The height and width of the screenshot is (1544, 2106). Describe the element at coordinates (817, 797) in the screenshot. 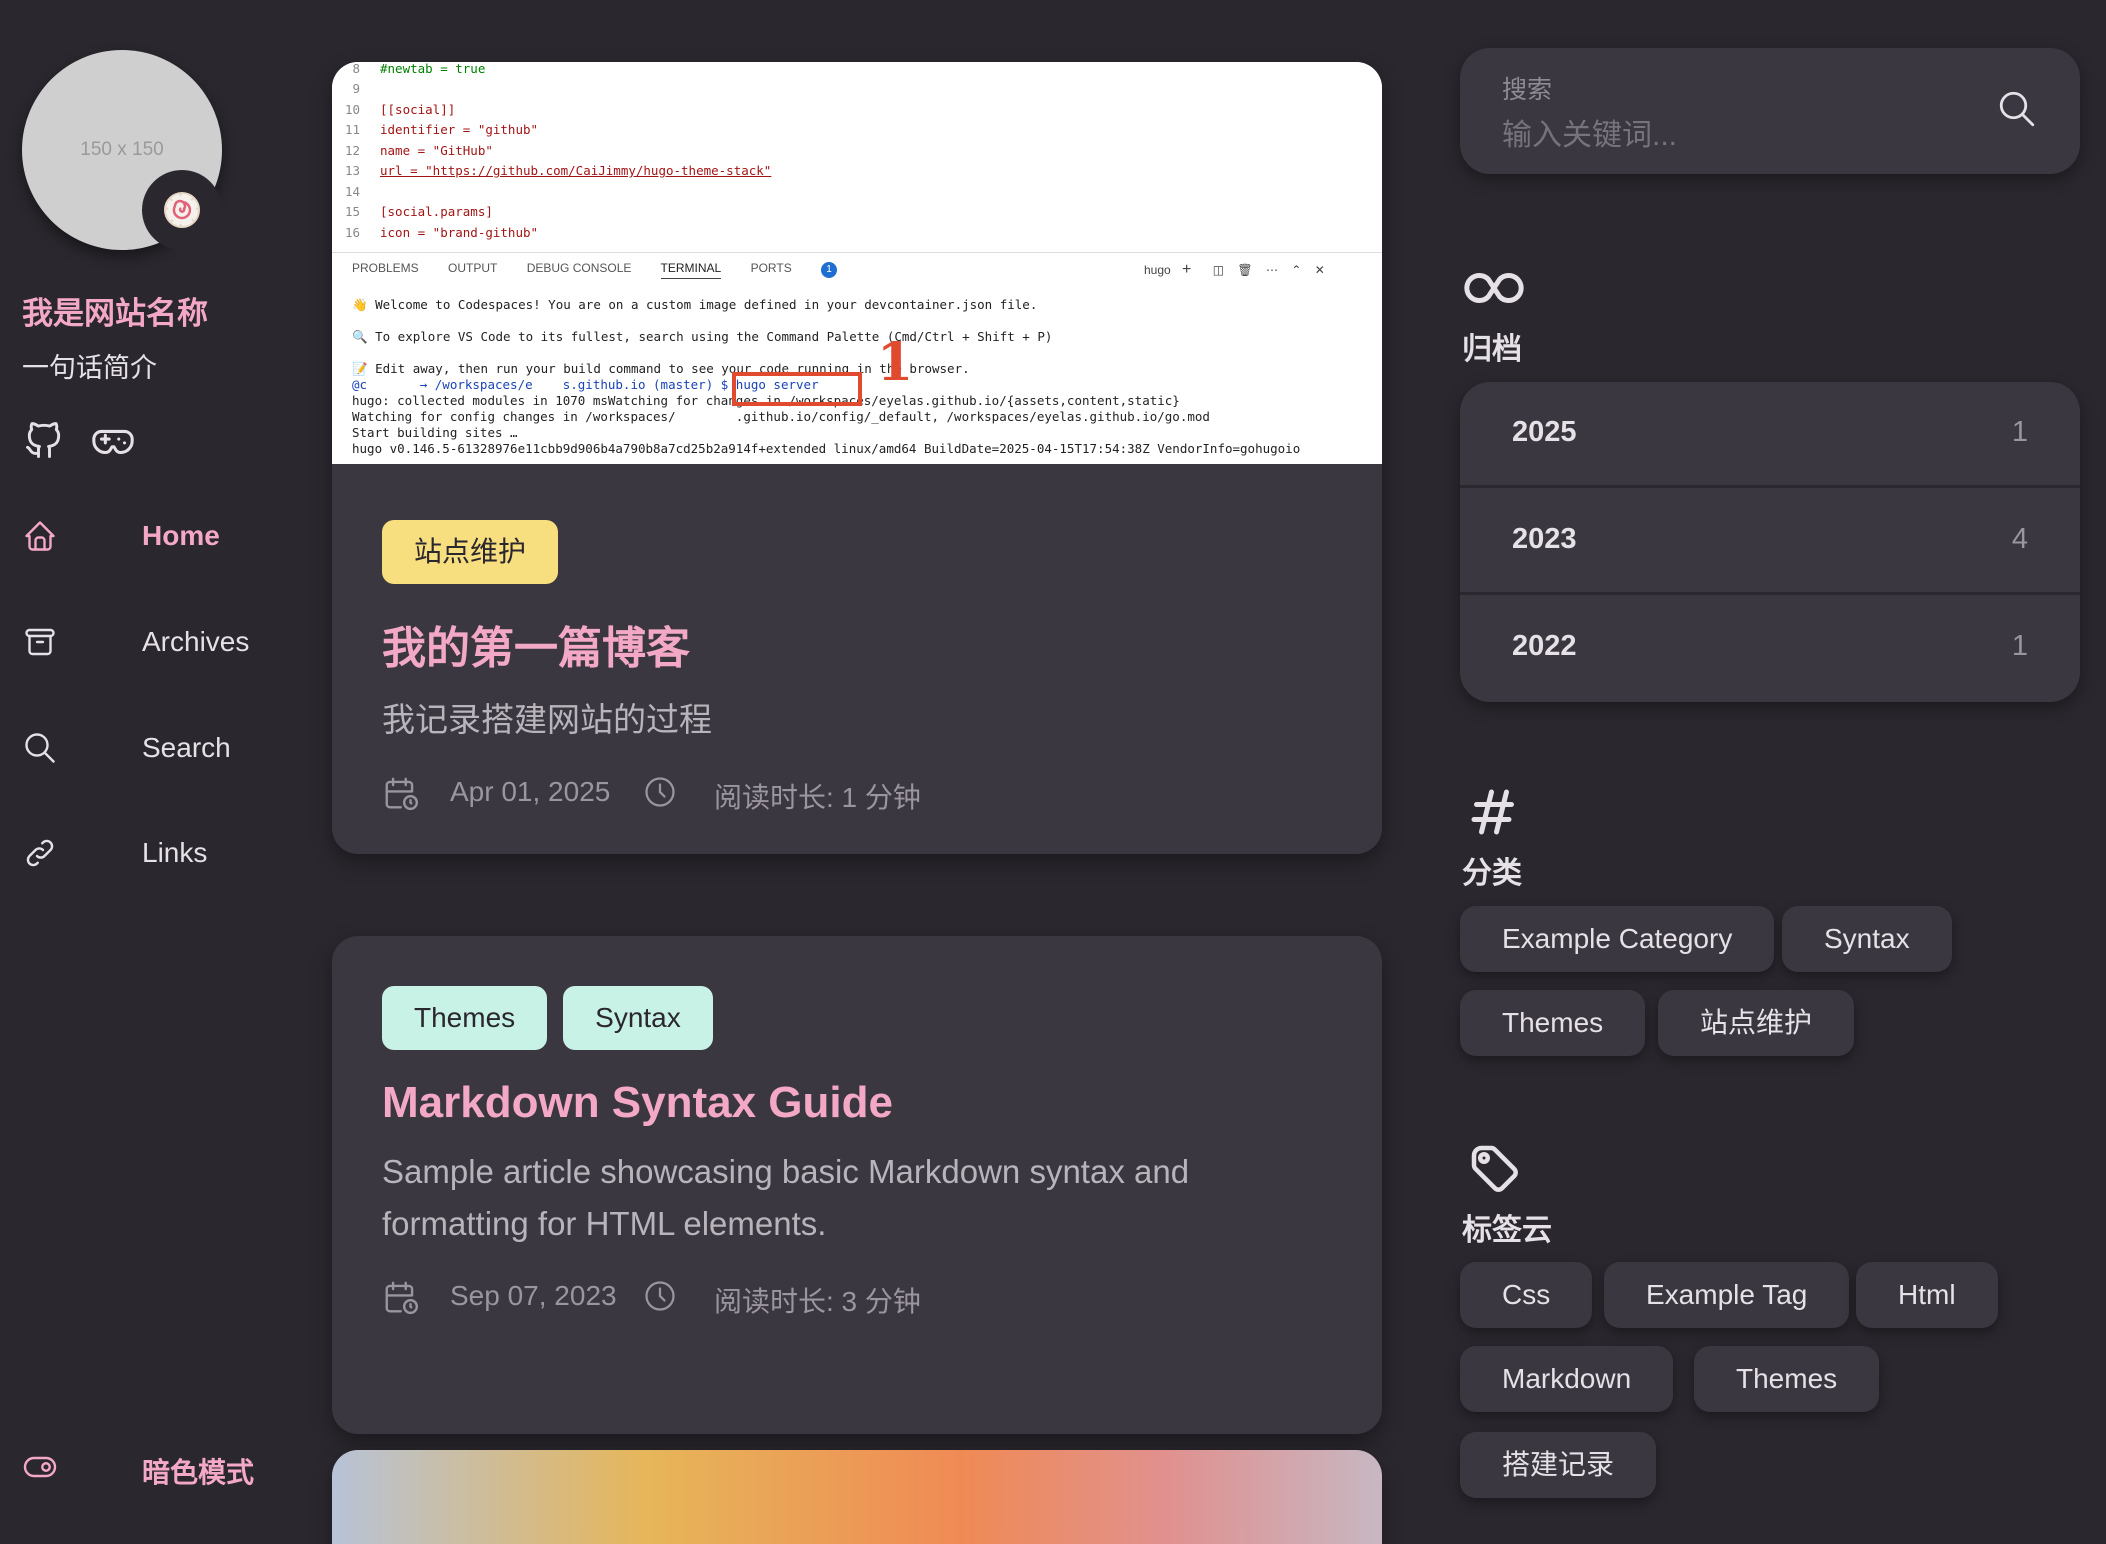

I see `reading-time: 阅读时长: 1 分钟` at that location.